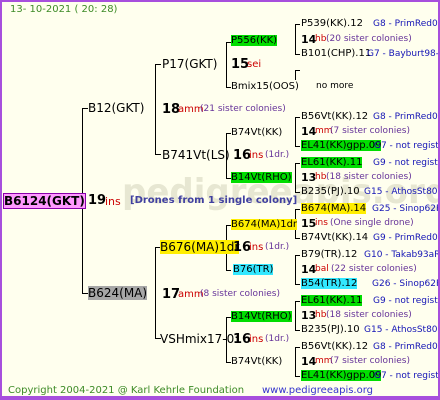 This screenshot has width=440, height=400. Describe the element at coordinates (253, 269) in the screenshot. I see `queen-mfm: B76(TR)` at that location.